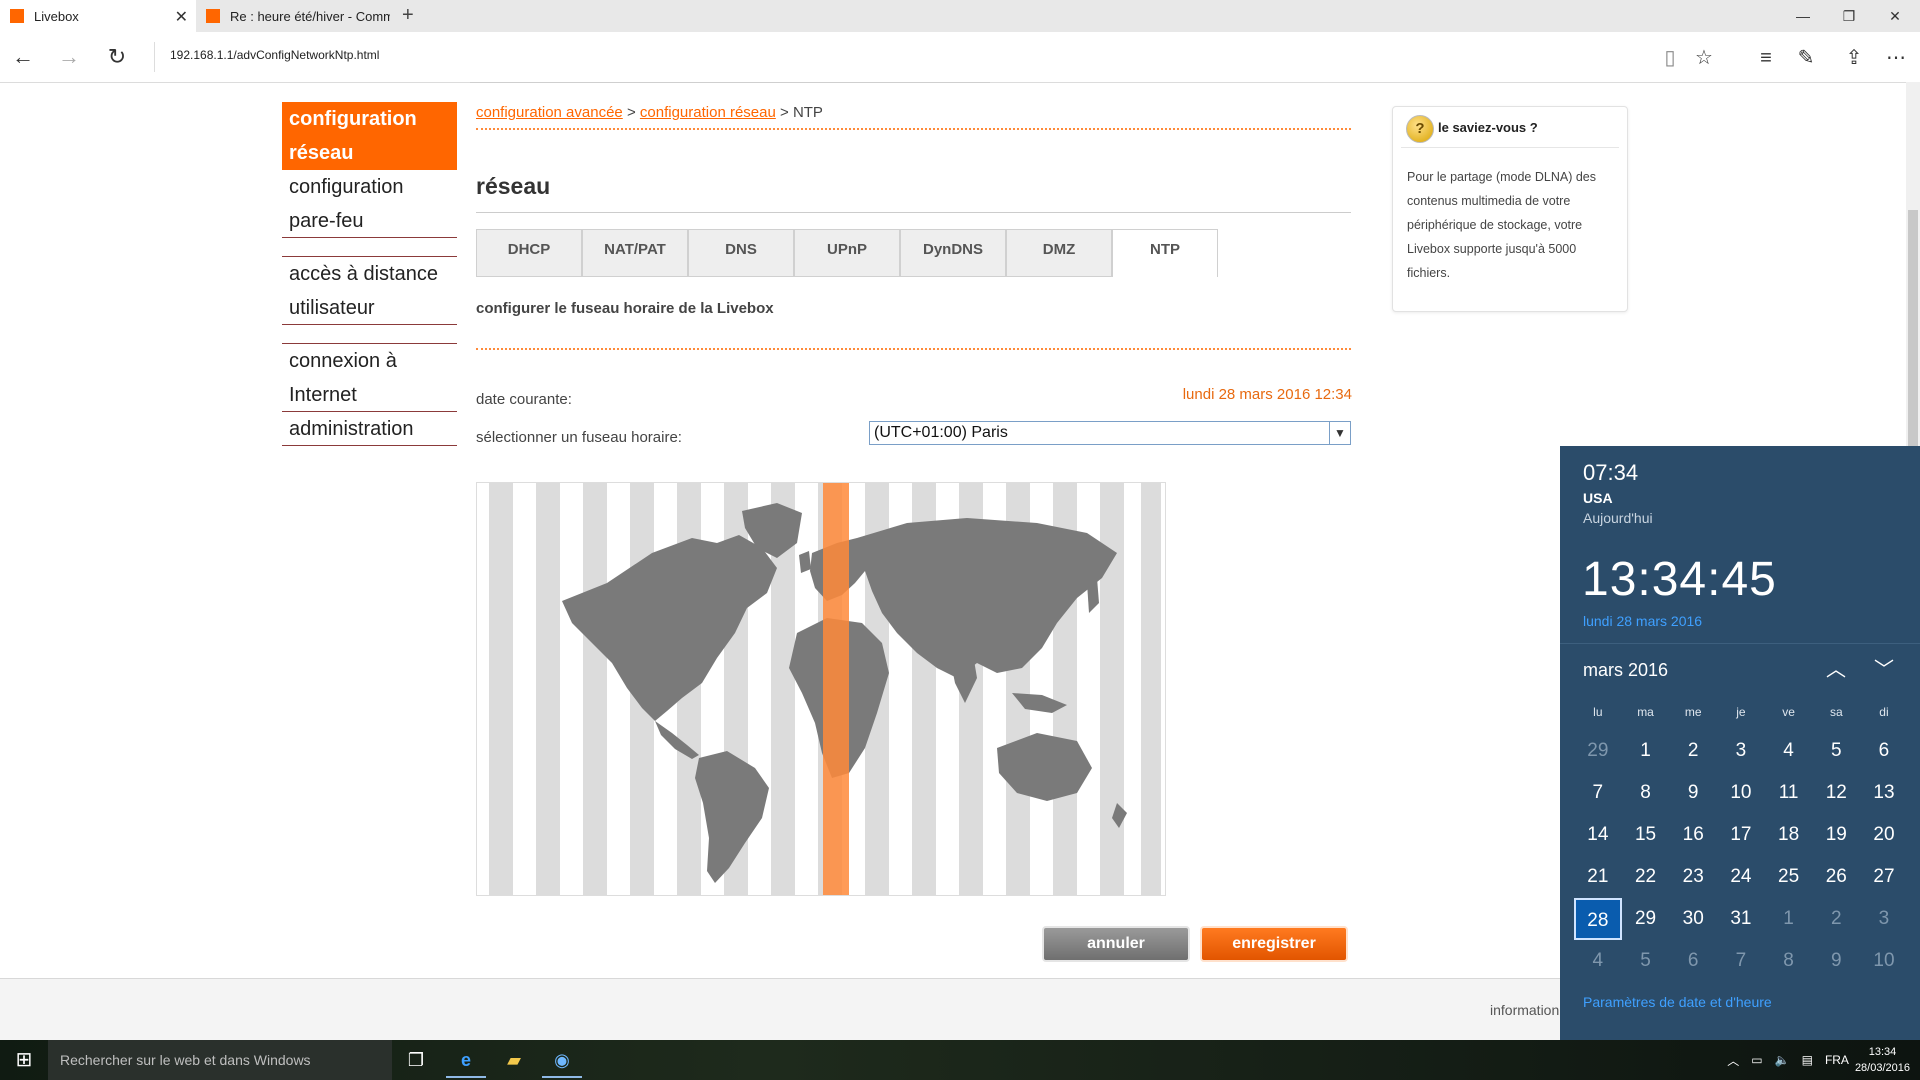 The width and height of the screenshot is (1920, 1080). I want to click on calendar-day: 22, so click(1646, 877).